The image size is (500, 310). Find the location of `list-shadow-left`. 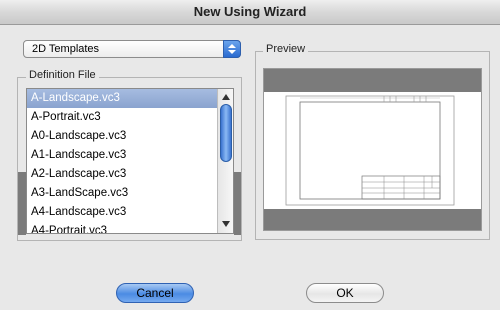

list-shadow-left is located at coordinates (22, 203).